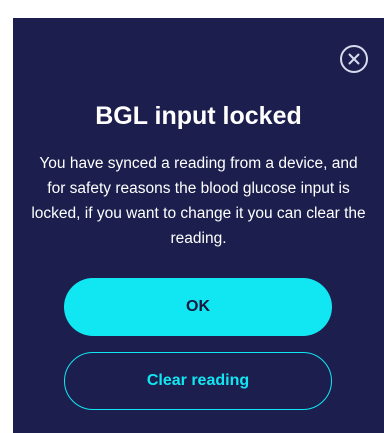 The image size is (384, 433). I want to click on dialog-title: BGL input locked, so click(198, 116).